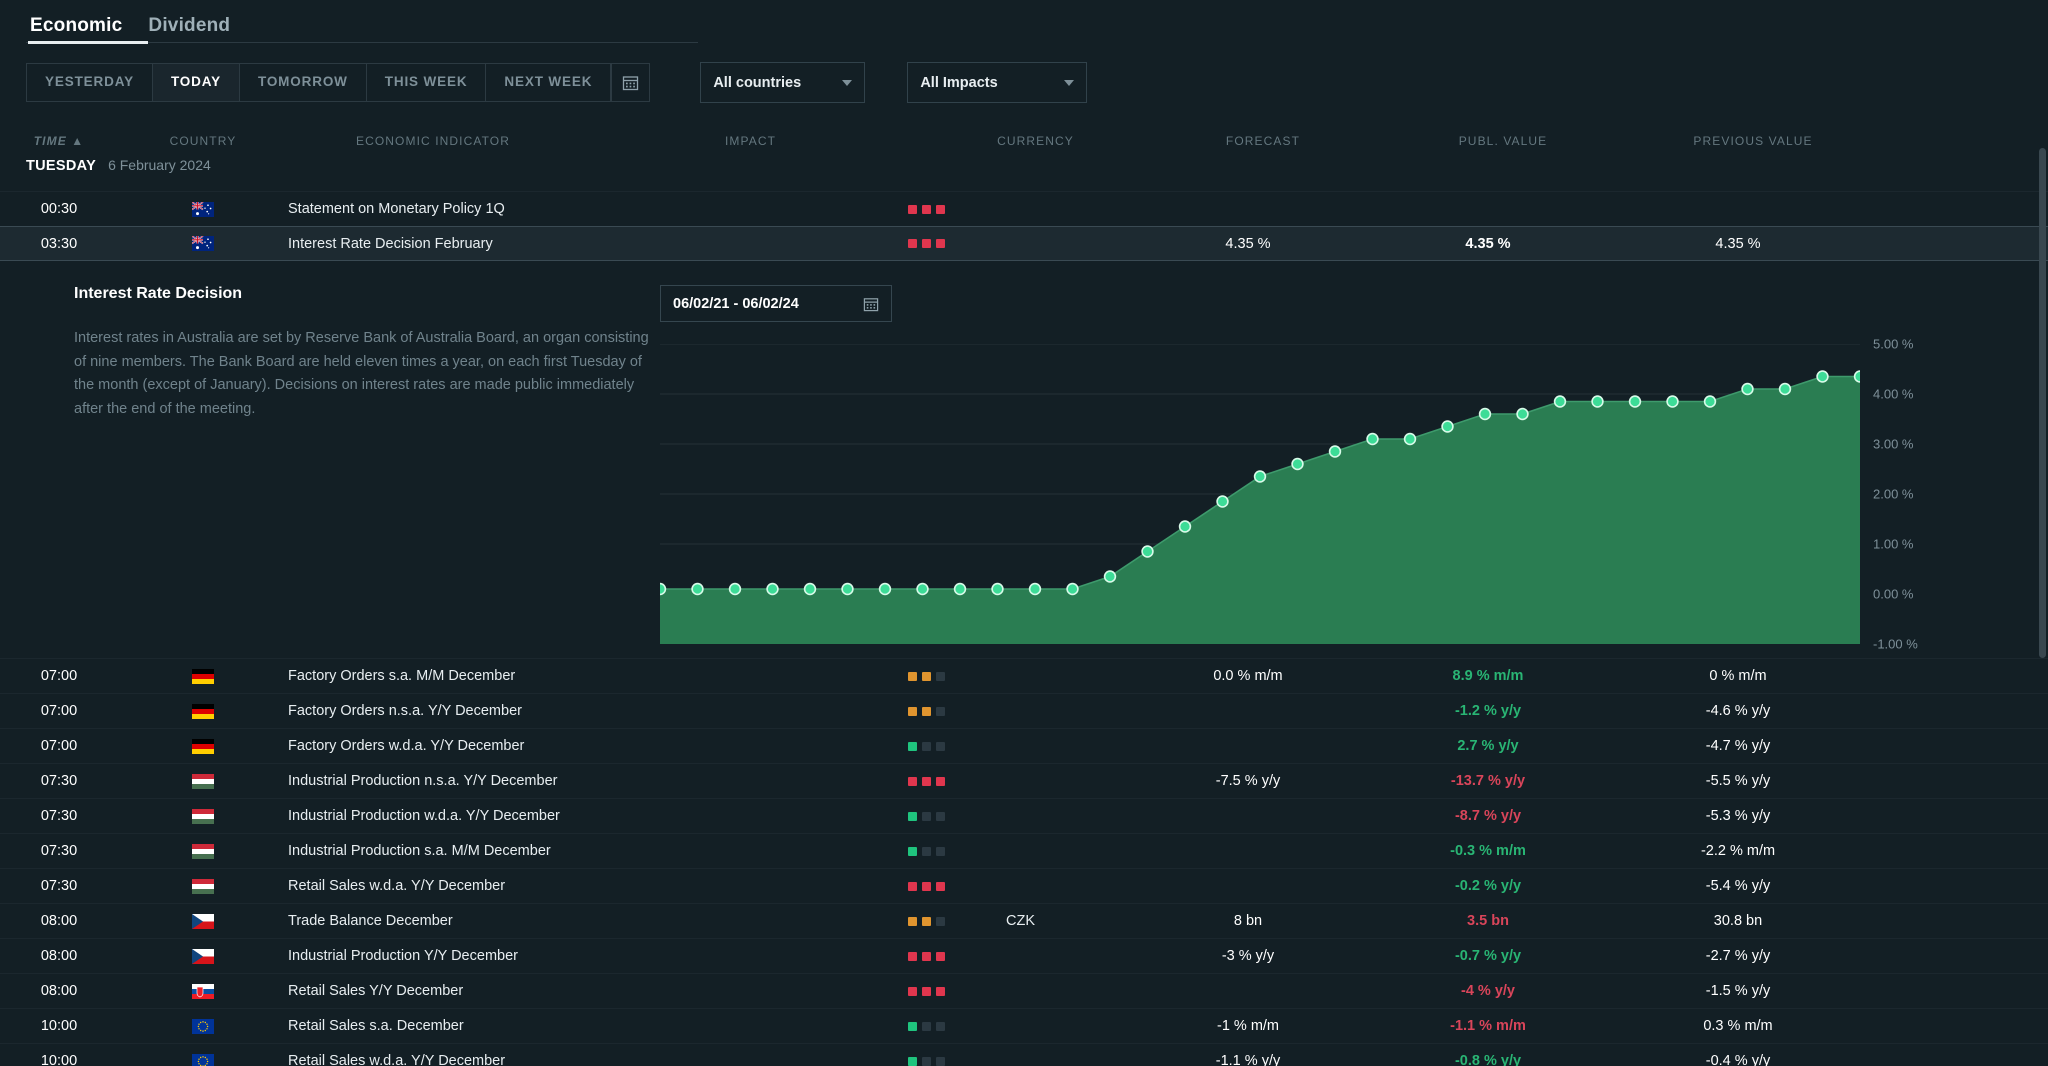 This screenshot has width=2048, height=1066. Describe the element at coordinates (1248, 243) in the screenshot. I see `row-forecast: 4.35 %` at that location.